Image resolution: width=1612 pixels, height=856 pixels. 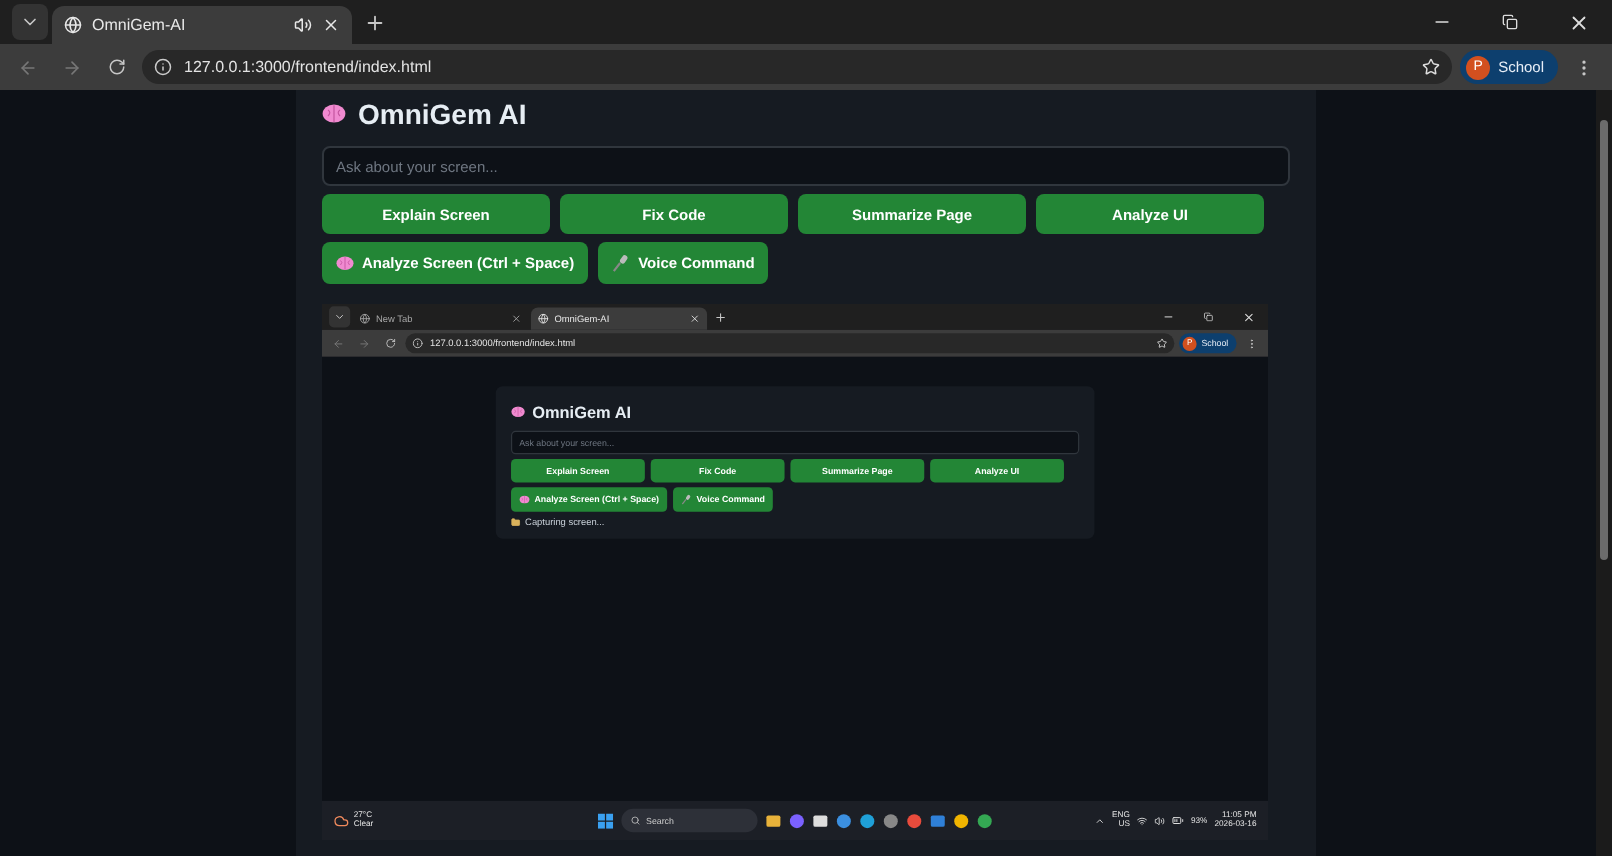 I want to click on start-icon, so click(x=605, y=820).